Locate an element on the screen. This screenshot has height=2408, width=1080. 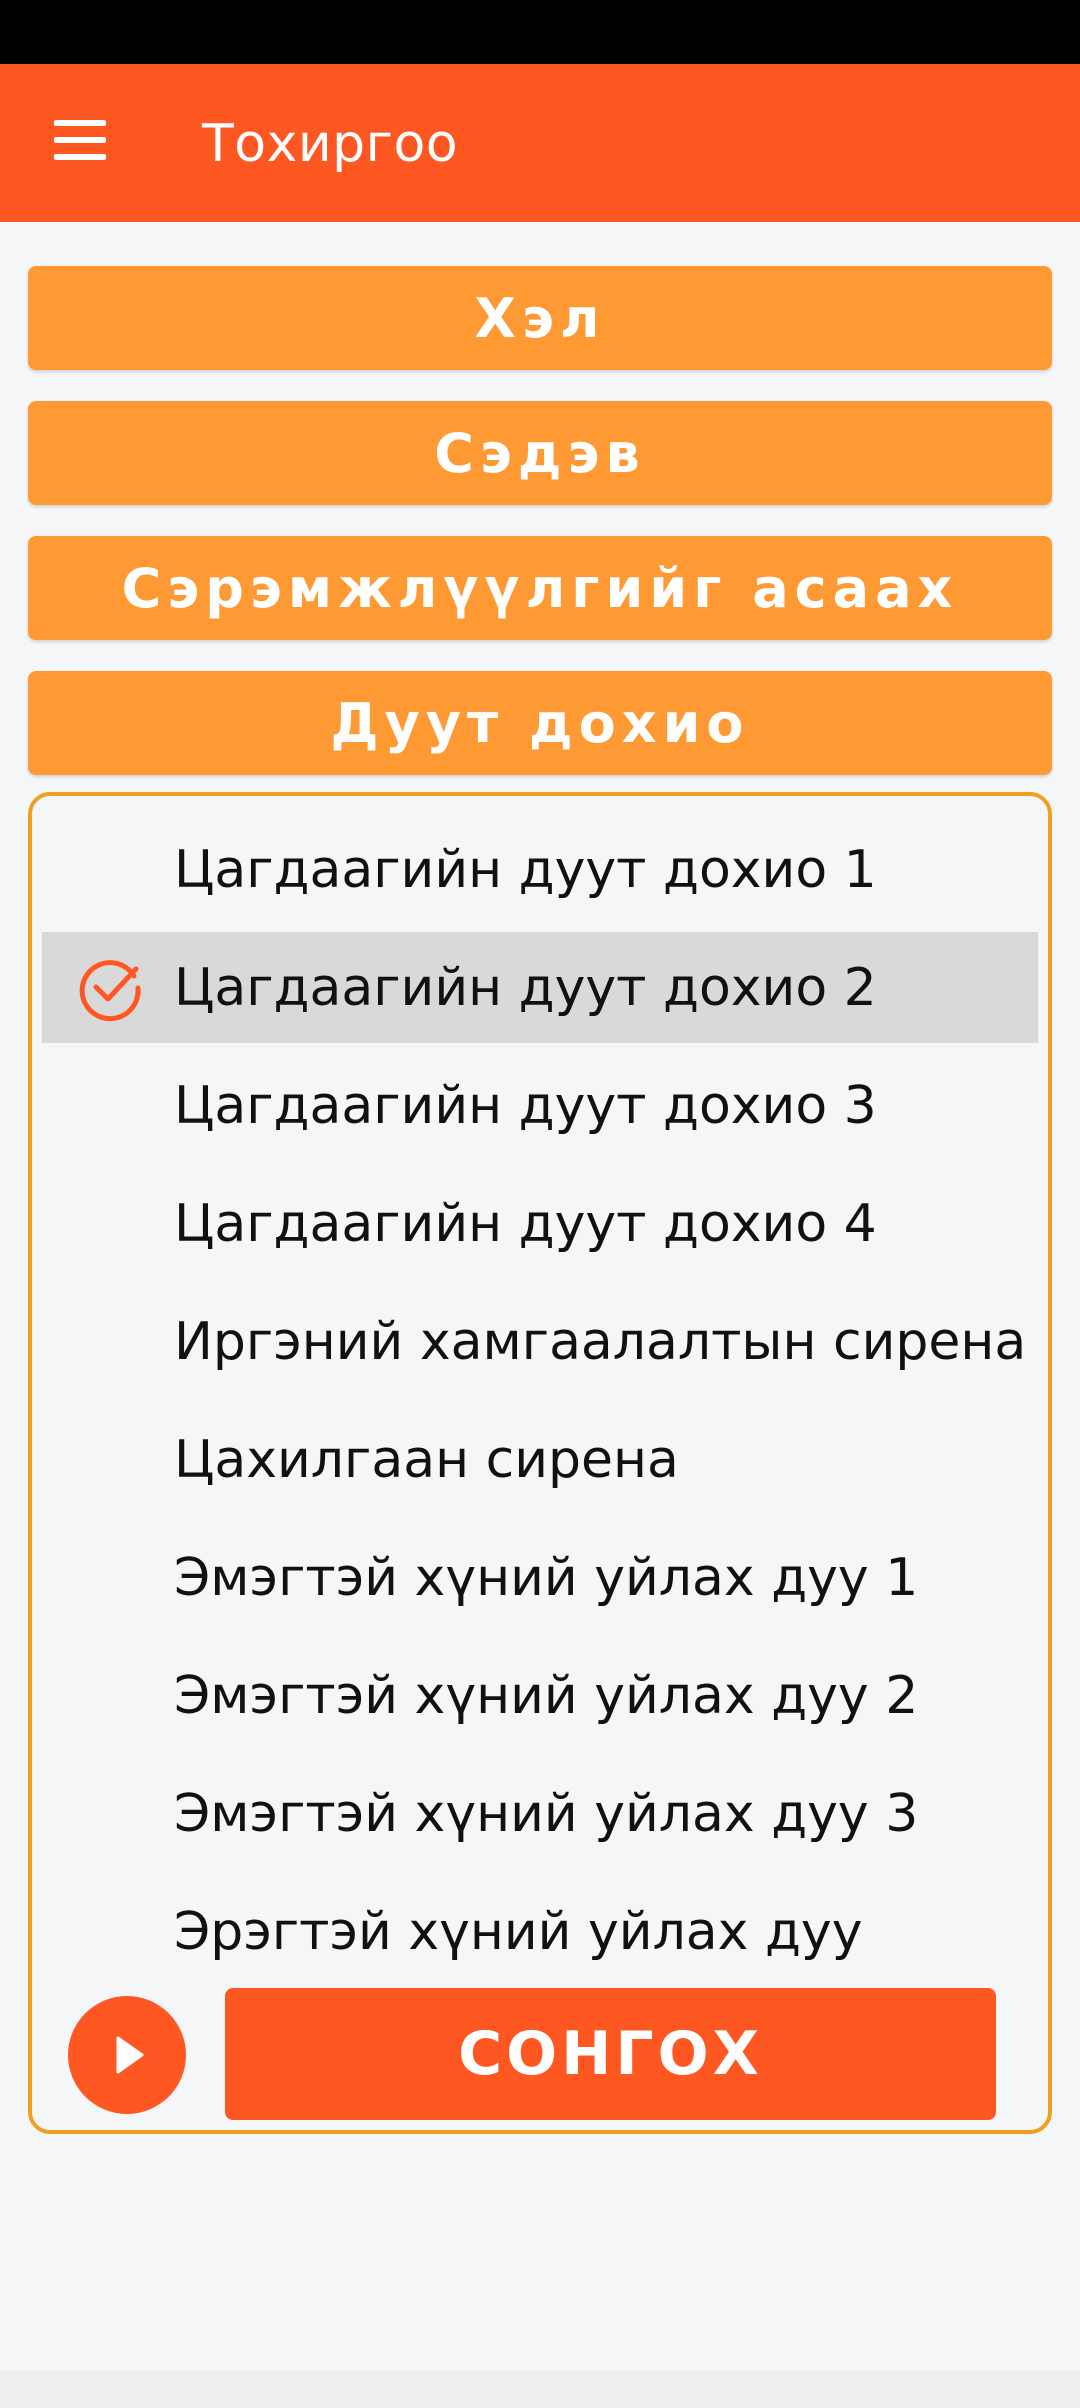
select-button: СОНГОХ is located at coordinates (610, 2054).